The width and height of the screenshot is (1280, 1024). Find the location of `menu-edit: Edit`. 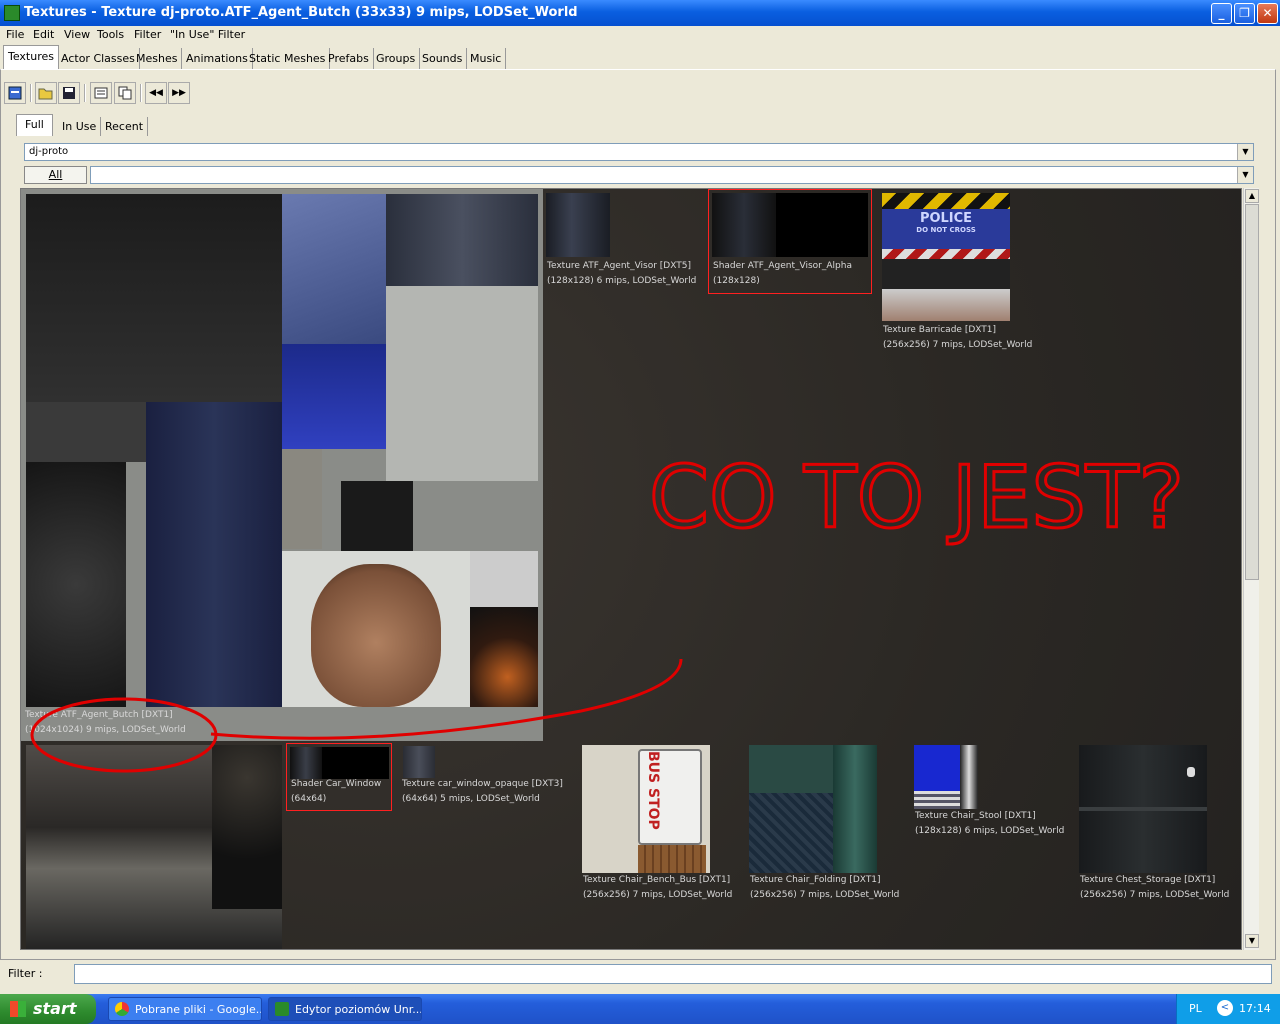

menu-edit: Edit is located at coordinates (43, 34).